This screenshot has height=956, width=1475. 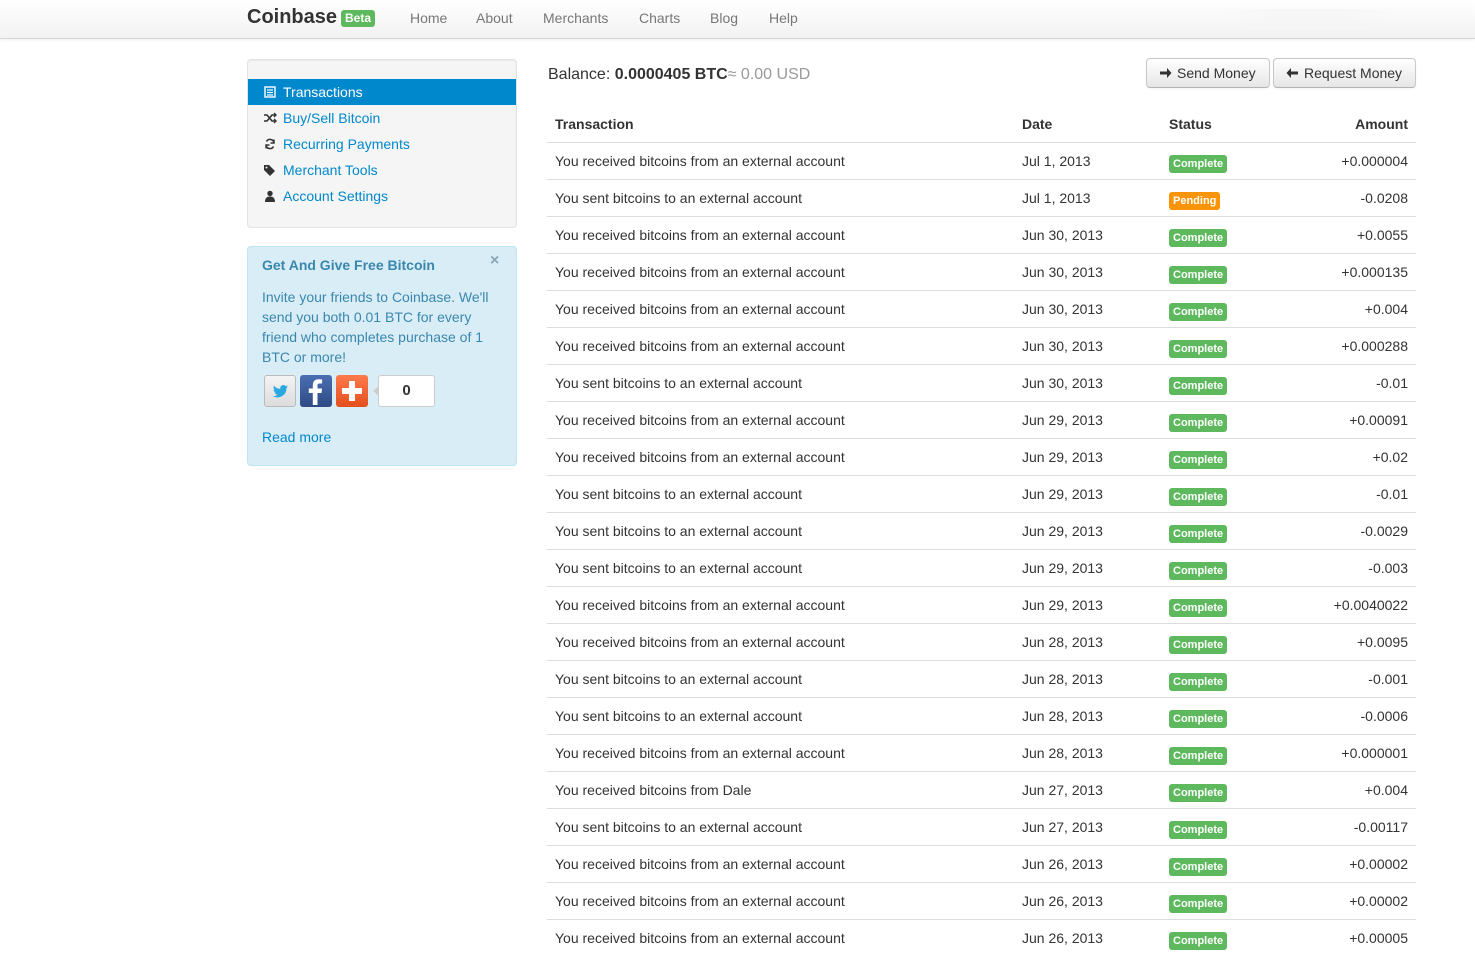 What do you see at coordinates (1216, 73) in the screenshot?
I see `send-money-label: Send Money` at bounding box center [1216, 73].